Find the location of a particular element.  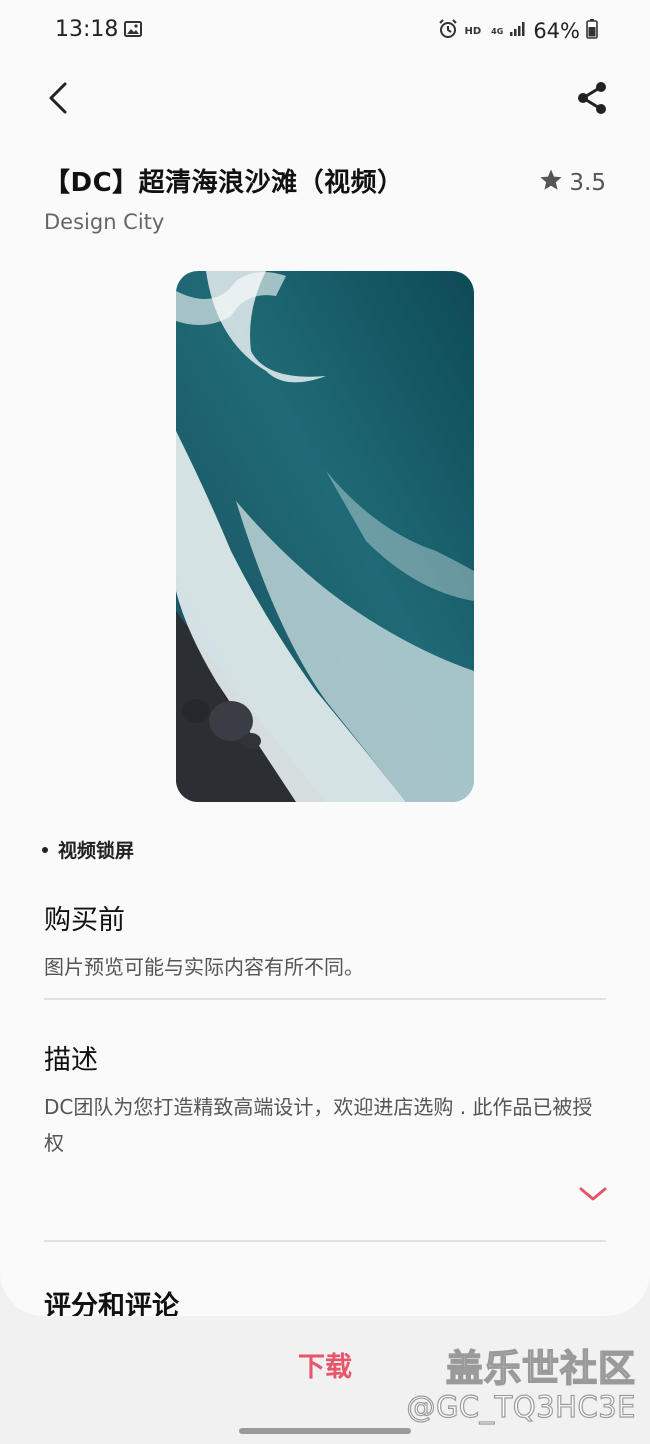

tag-item: 视频锁屏 is located at coordinates (88, 849).